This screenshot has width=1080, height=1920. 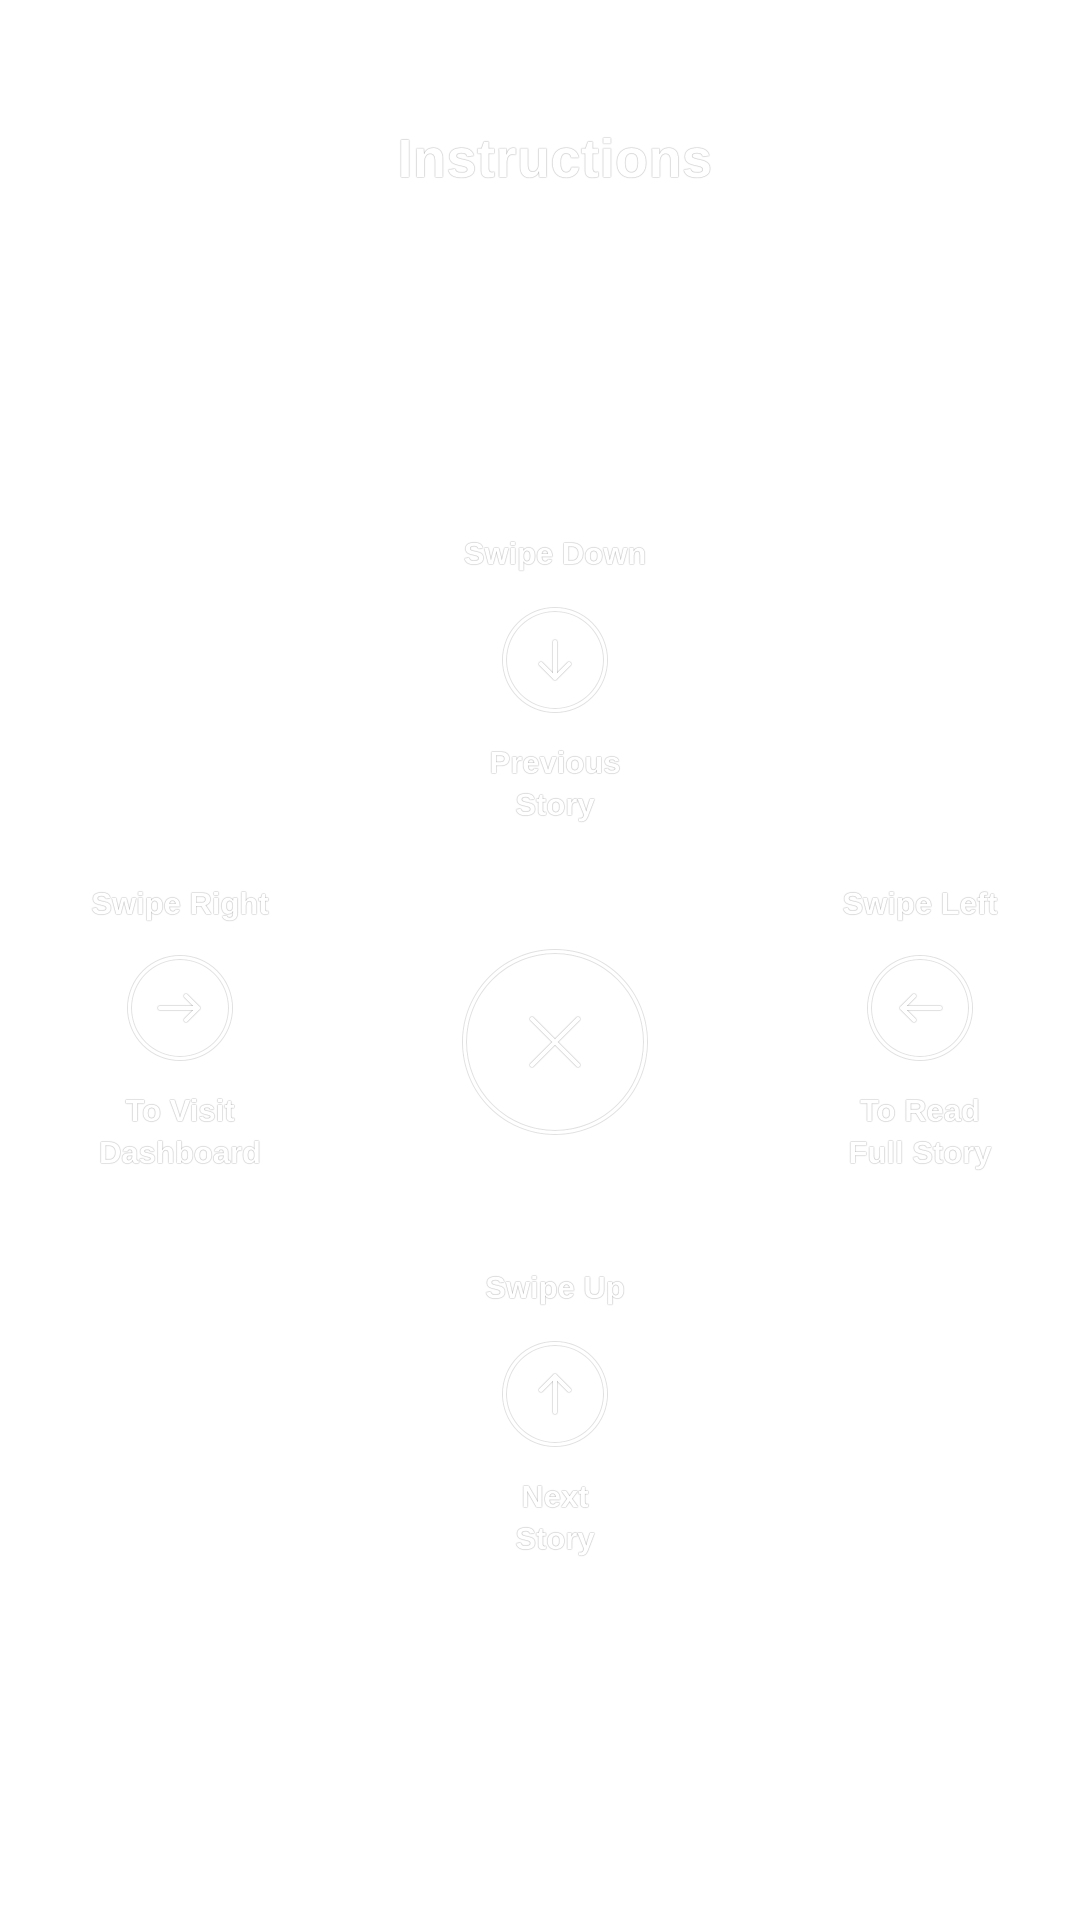 I want to click on caption-line: To Visit, so click(x=180, y=1110).